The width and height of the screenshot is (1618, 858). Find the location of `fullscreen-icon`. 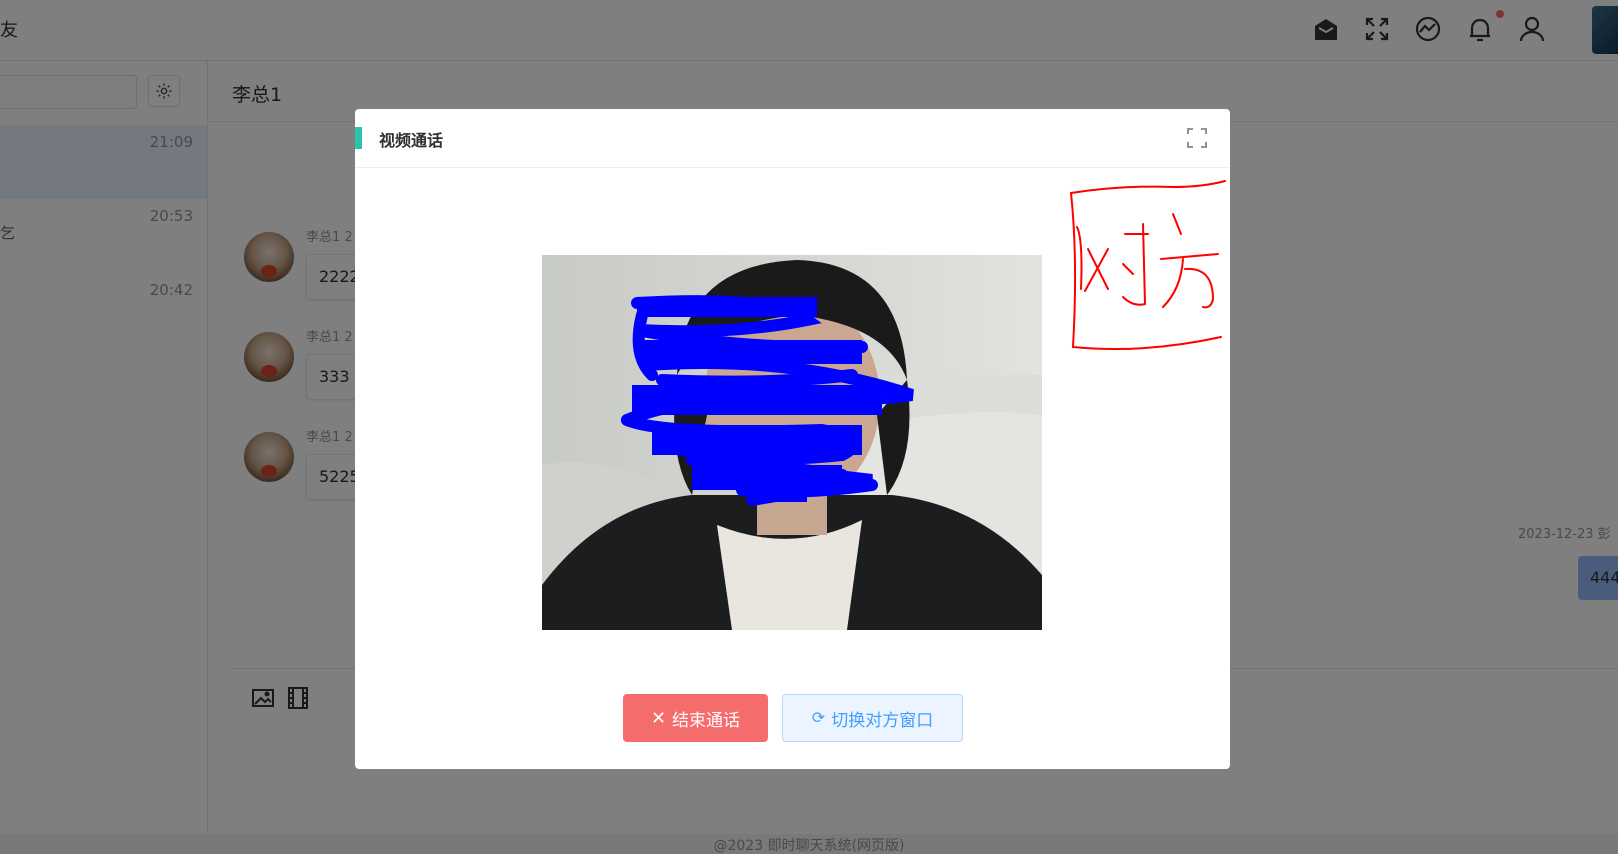

fullscreen-icon is located at coordinates (1197, 138).